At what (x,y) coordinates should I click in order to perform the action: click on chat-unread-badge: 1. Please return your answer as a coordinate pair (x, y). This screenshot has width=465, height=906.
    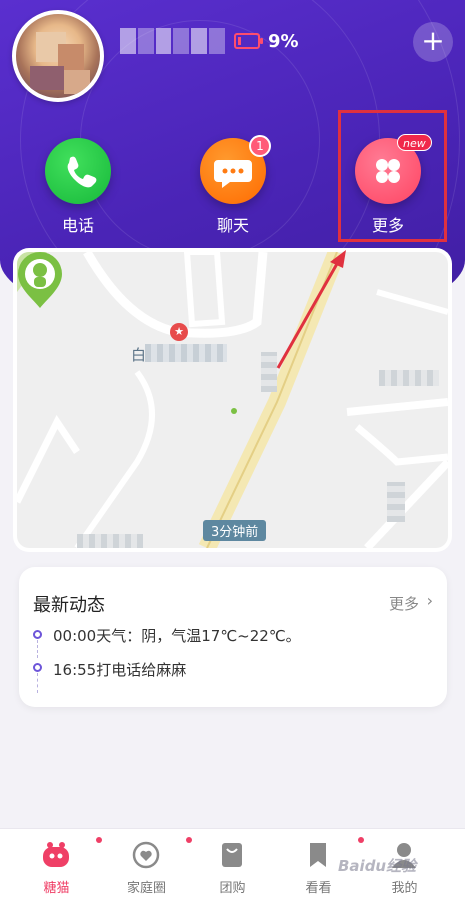
    Looking at the image, I should click on (260, 146).